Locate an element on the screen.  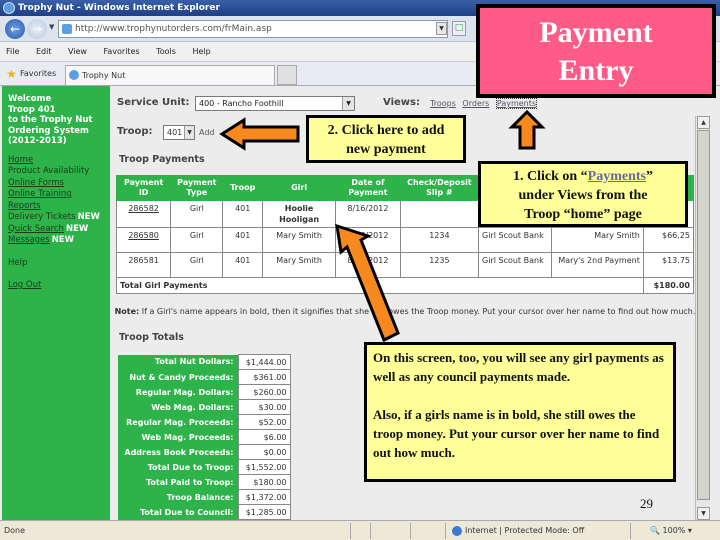
zoom-control: 🔍 100% ▾ is located at coordinates (671, 530).